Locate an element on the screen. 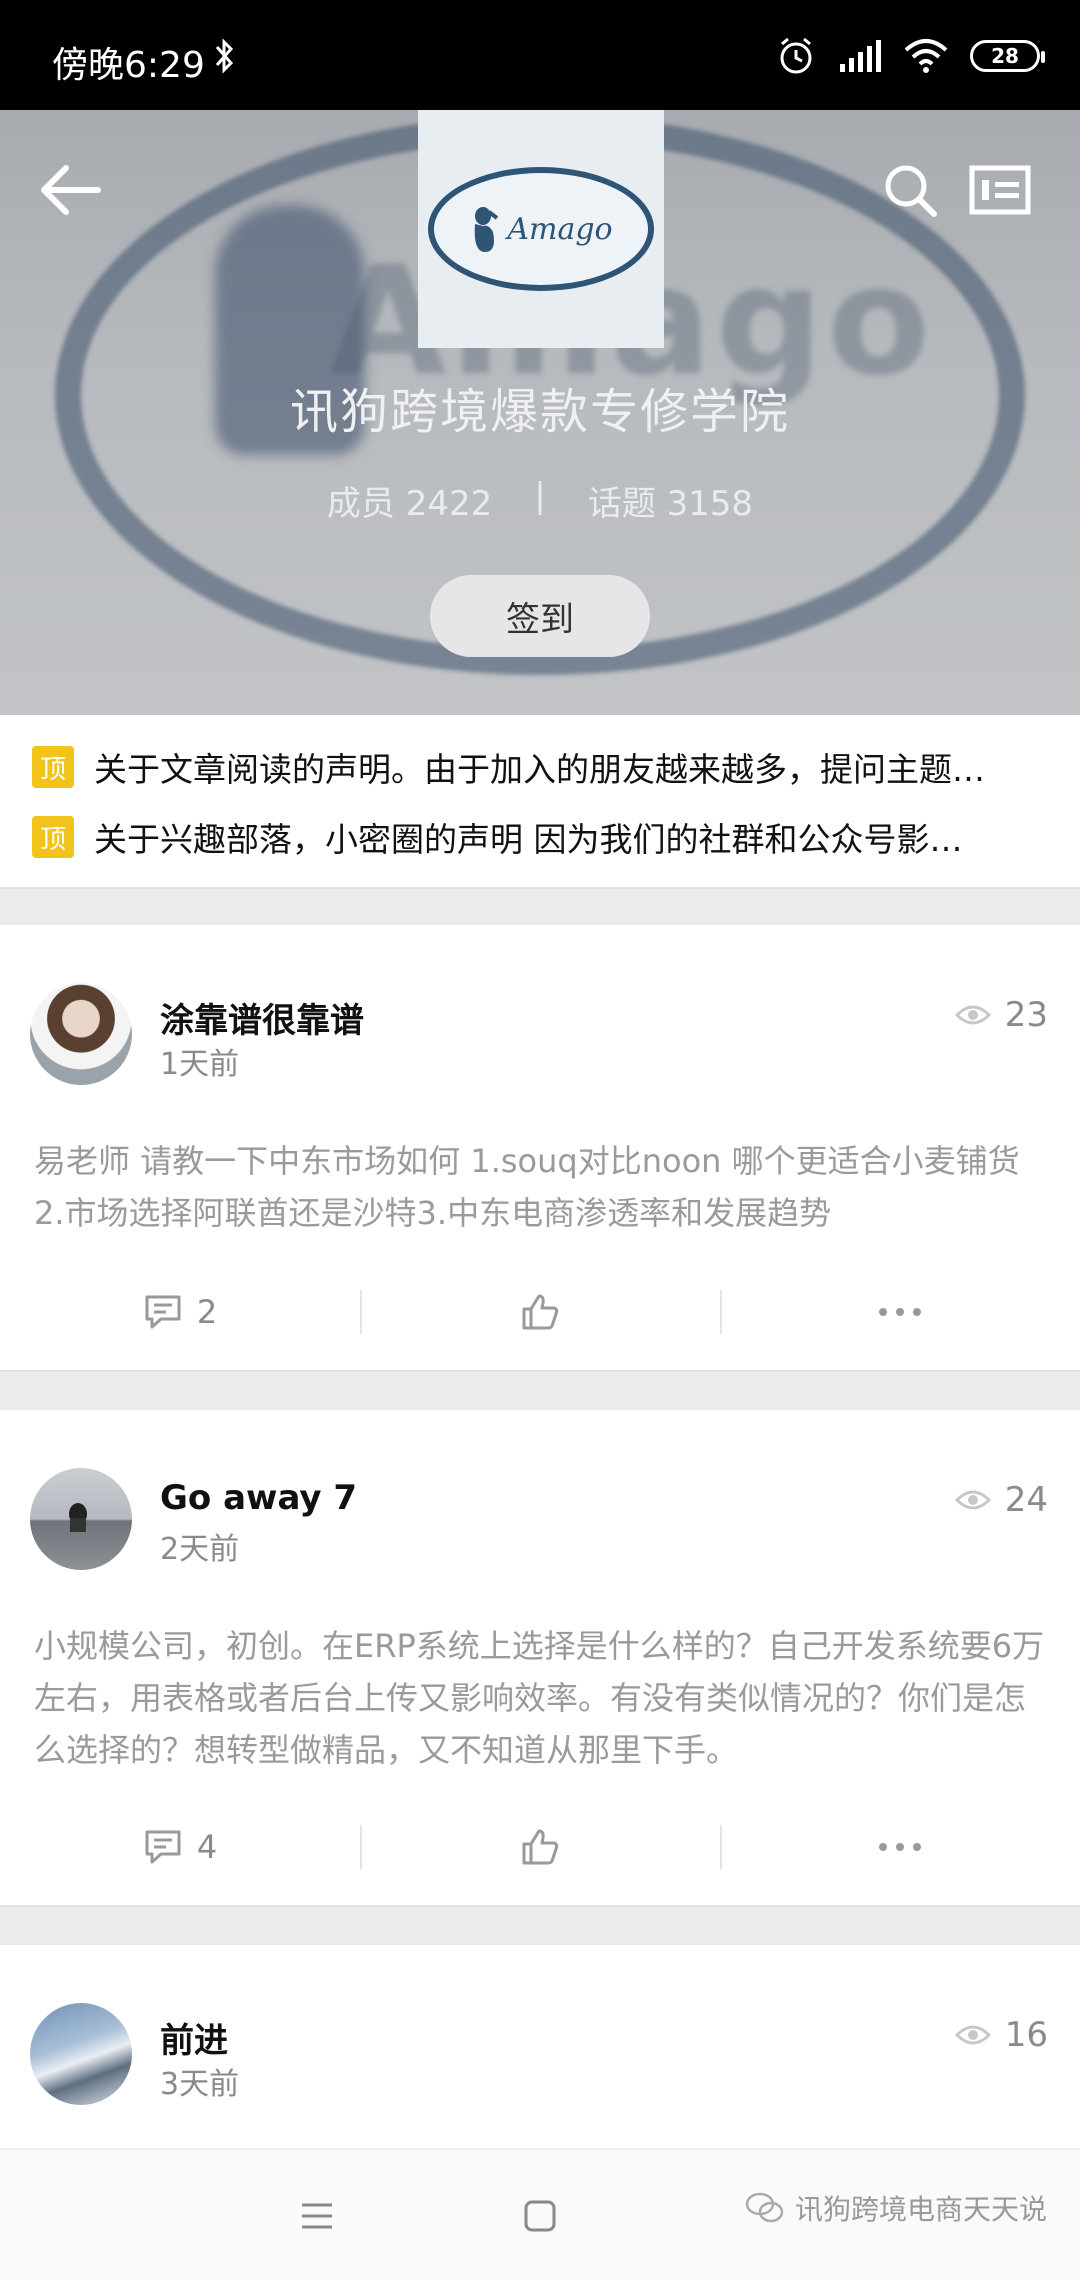 The image size is (1080, 2280). status-time: 傍晚6:29 is located at coordinates (128, 65).